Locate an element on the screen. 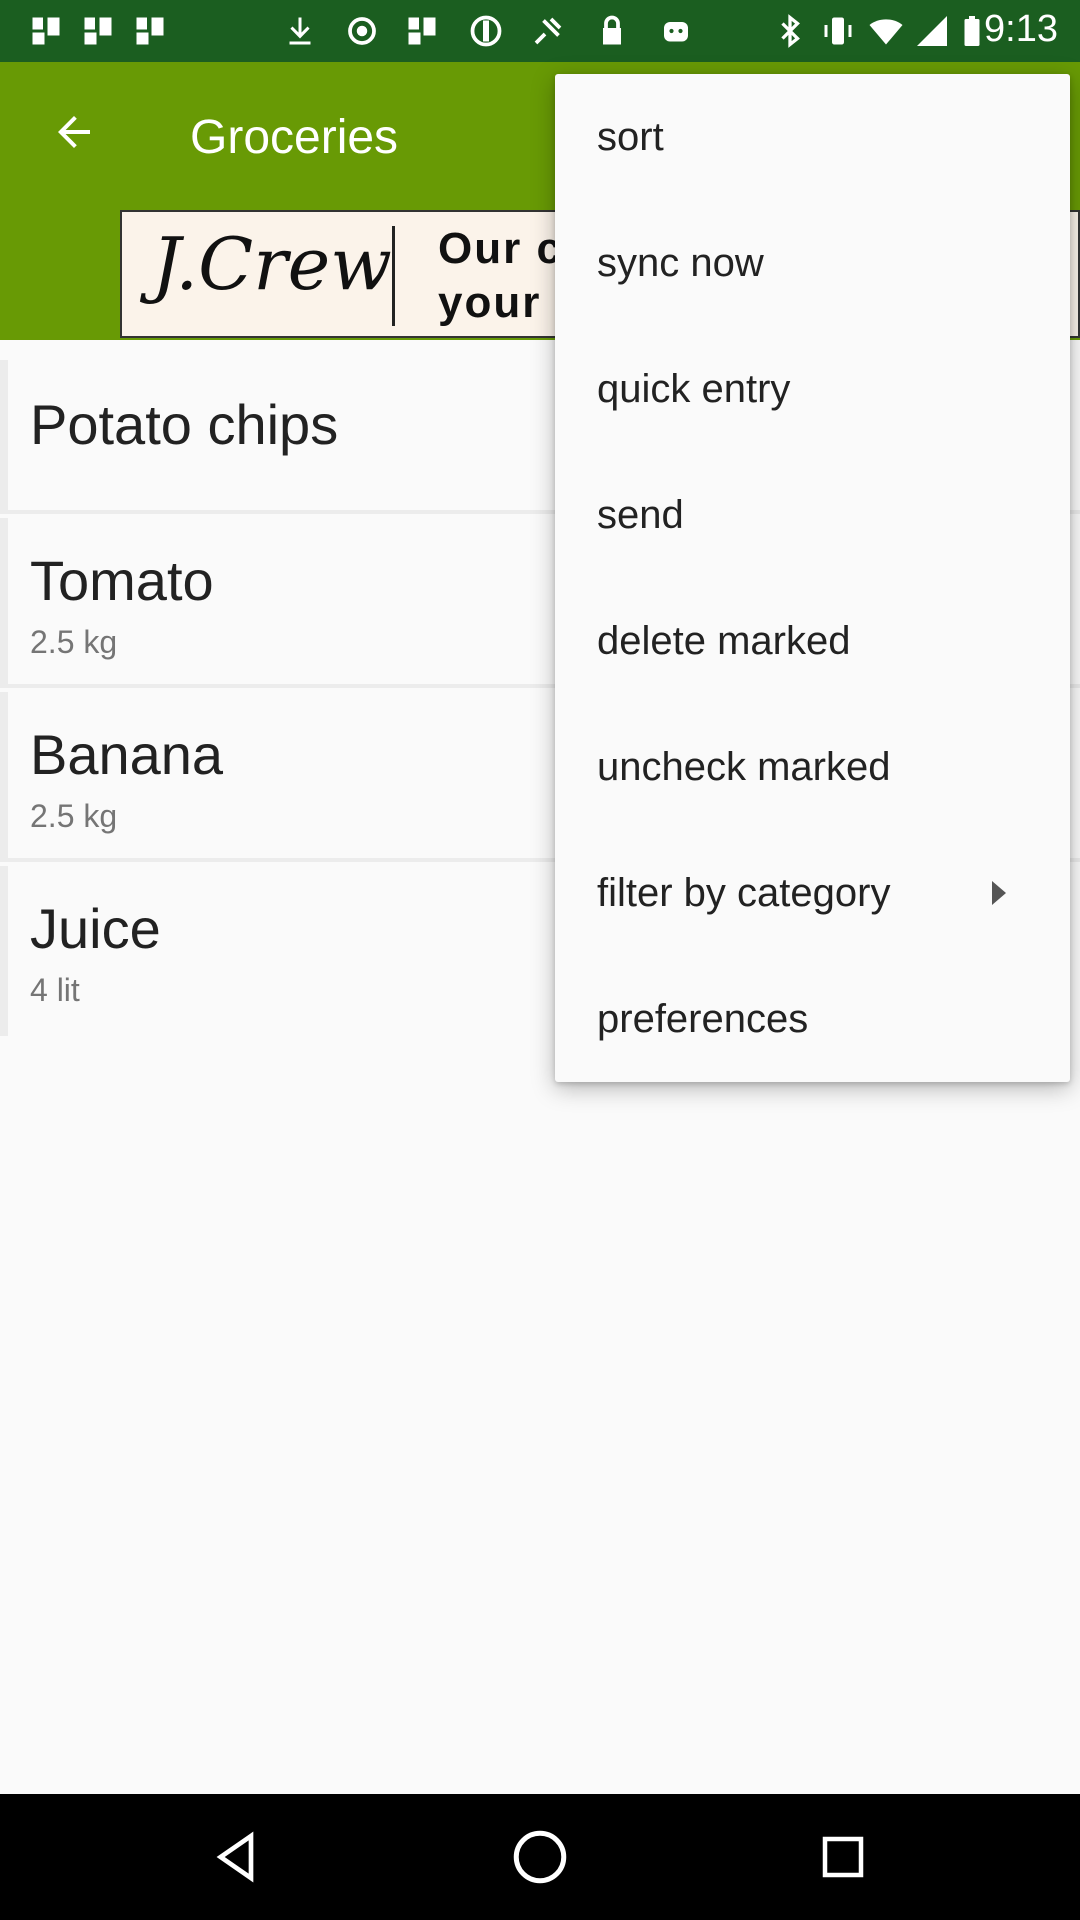 The image size is (1080, 1920). navigation-bar is located at coordinates (540, 1857).